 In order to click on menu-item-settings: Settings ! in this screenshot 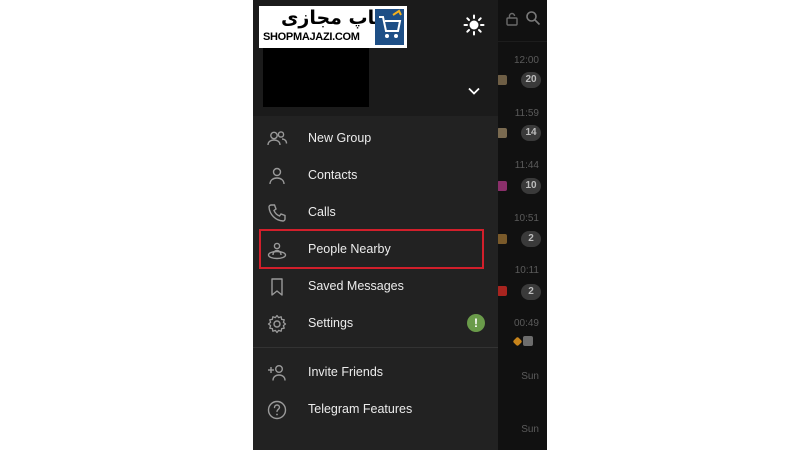, I will do `click(375, 323)`.